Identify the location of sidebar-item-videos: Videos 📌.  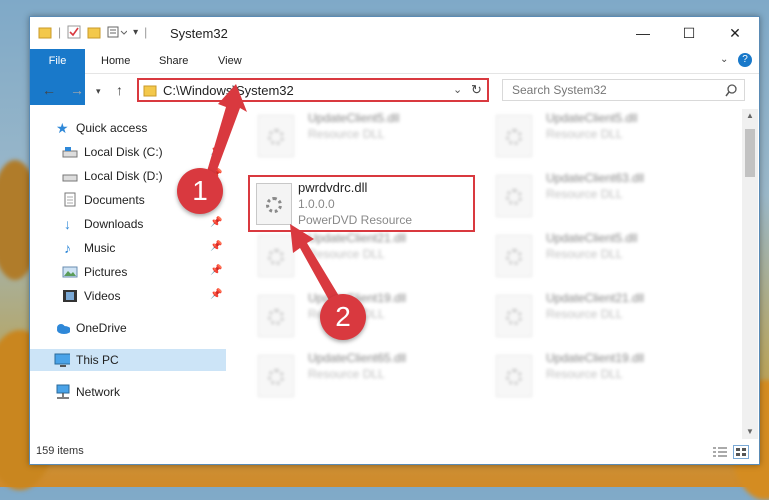
(128, 296).